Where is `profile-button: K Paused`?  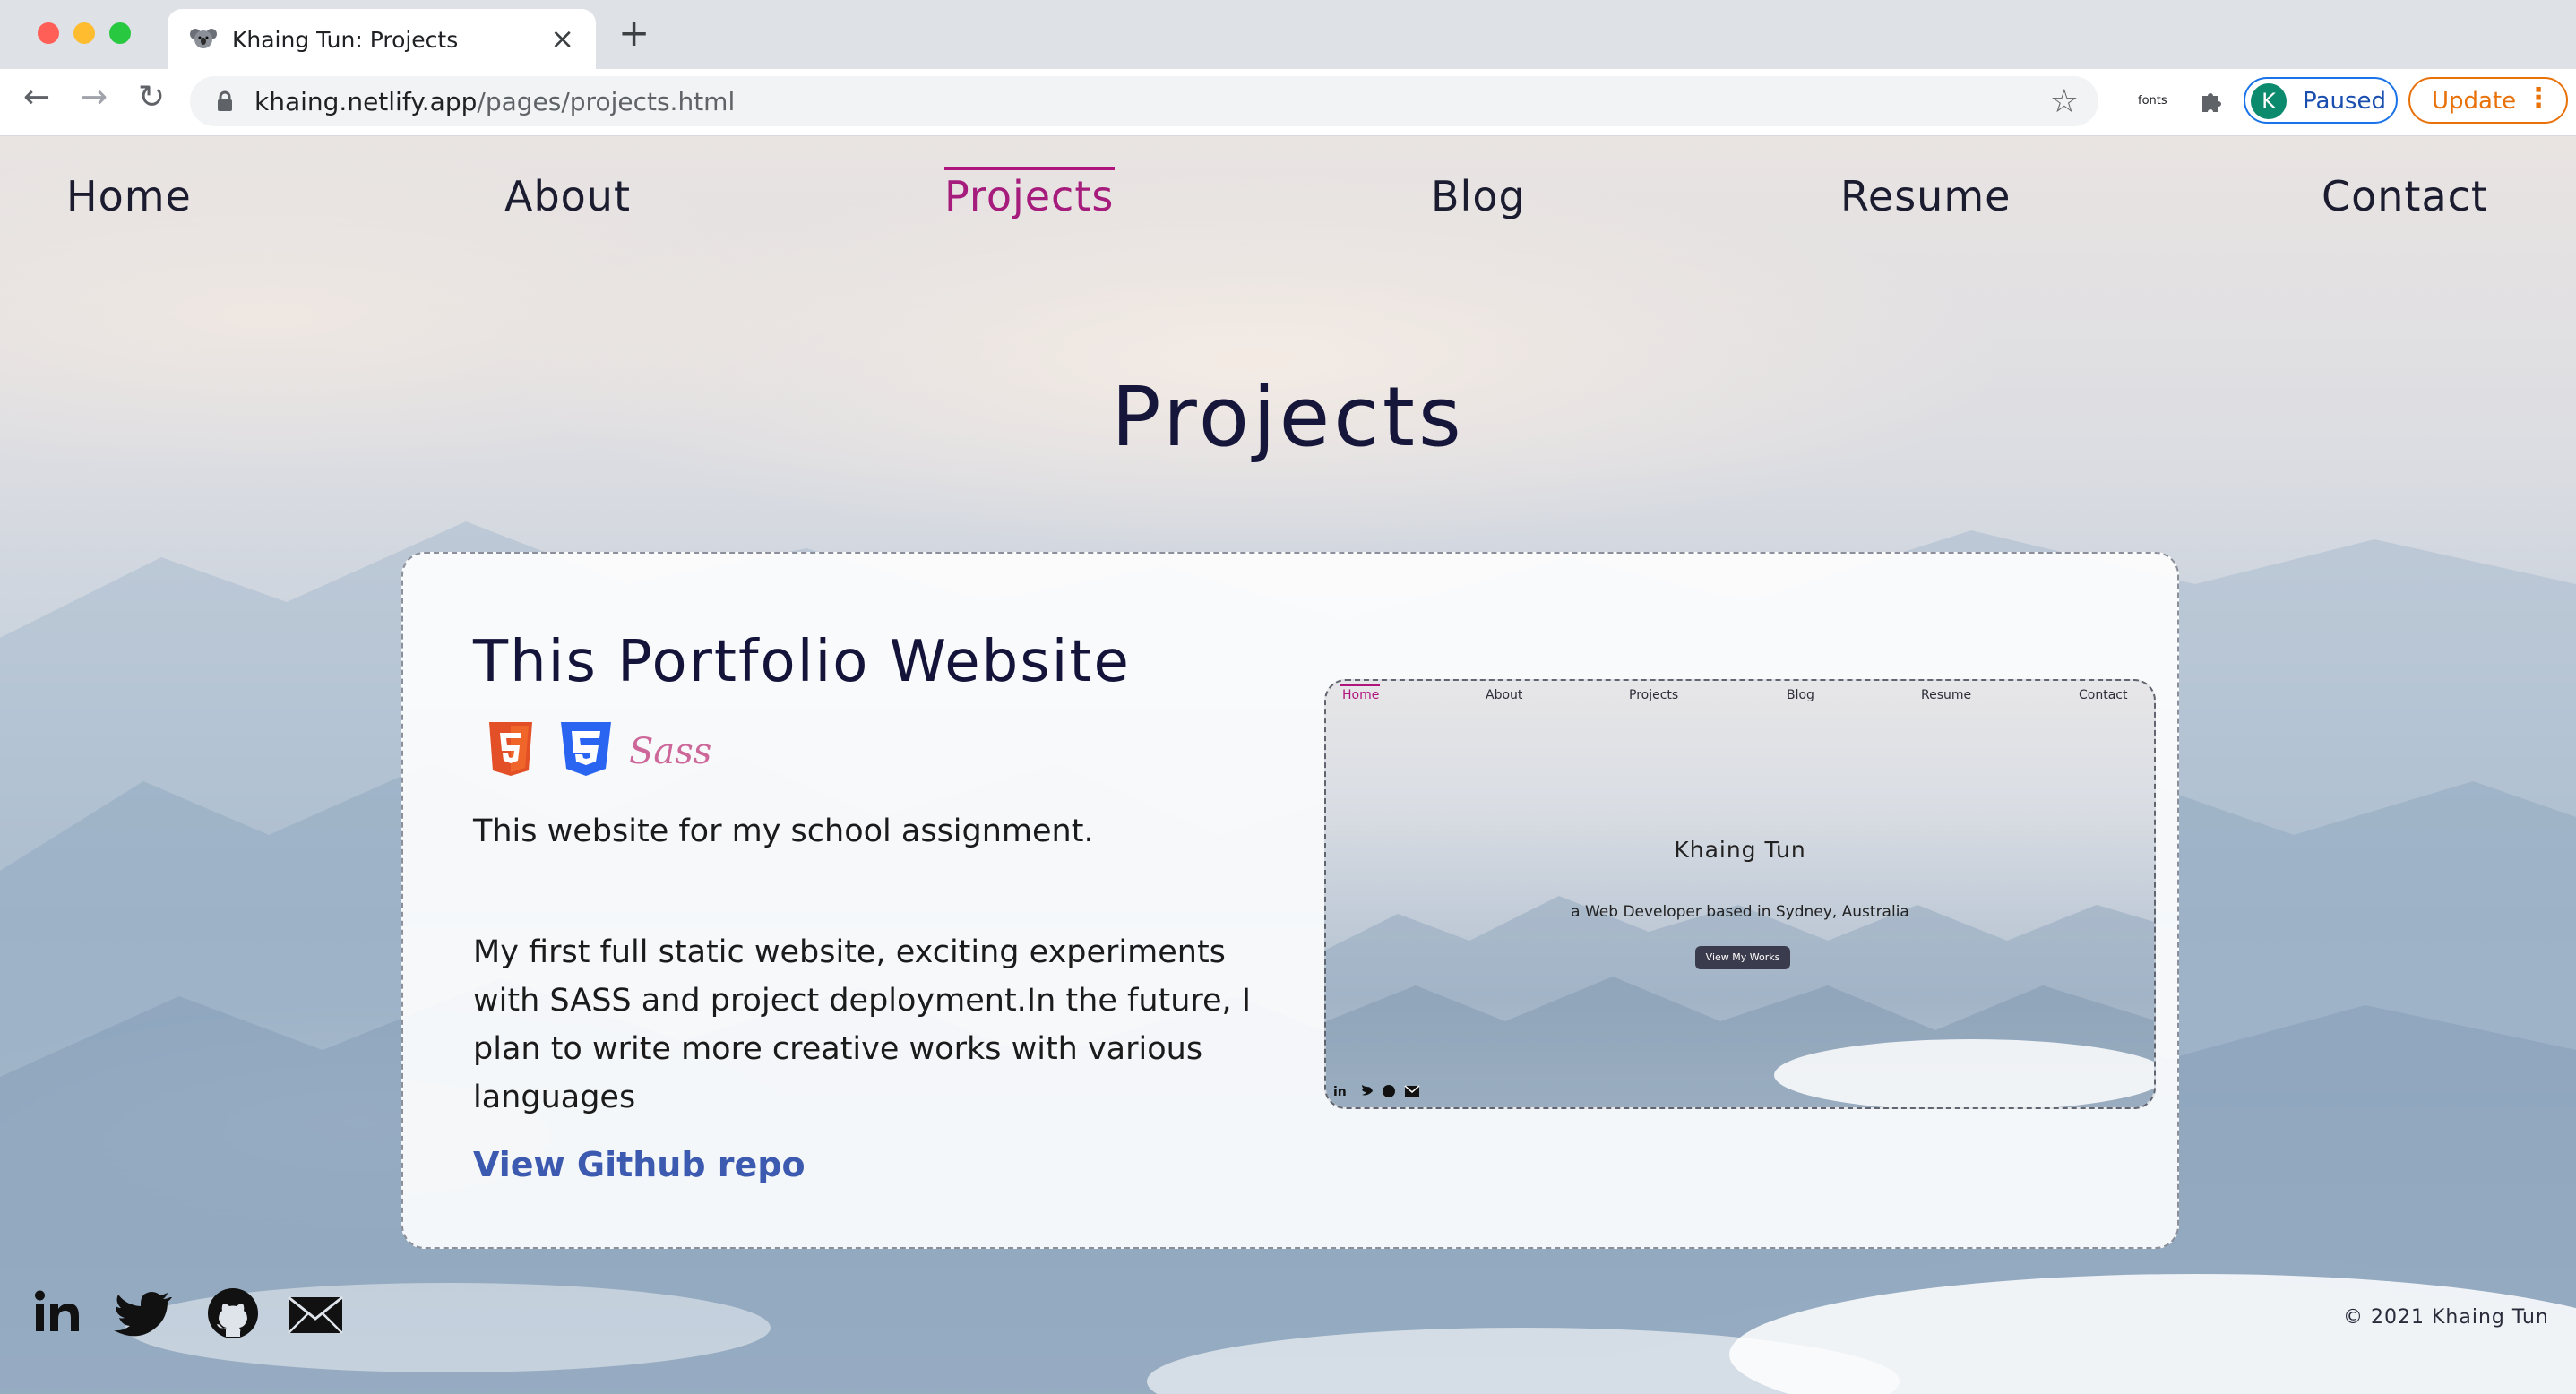 profile-button: K Paused is located at coordinates (2321, 100).